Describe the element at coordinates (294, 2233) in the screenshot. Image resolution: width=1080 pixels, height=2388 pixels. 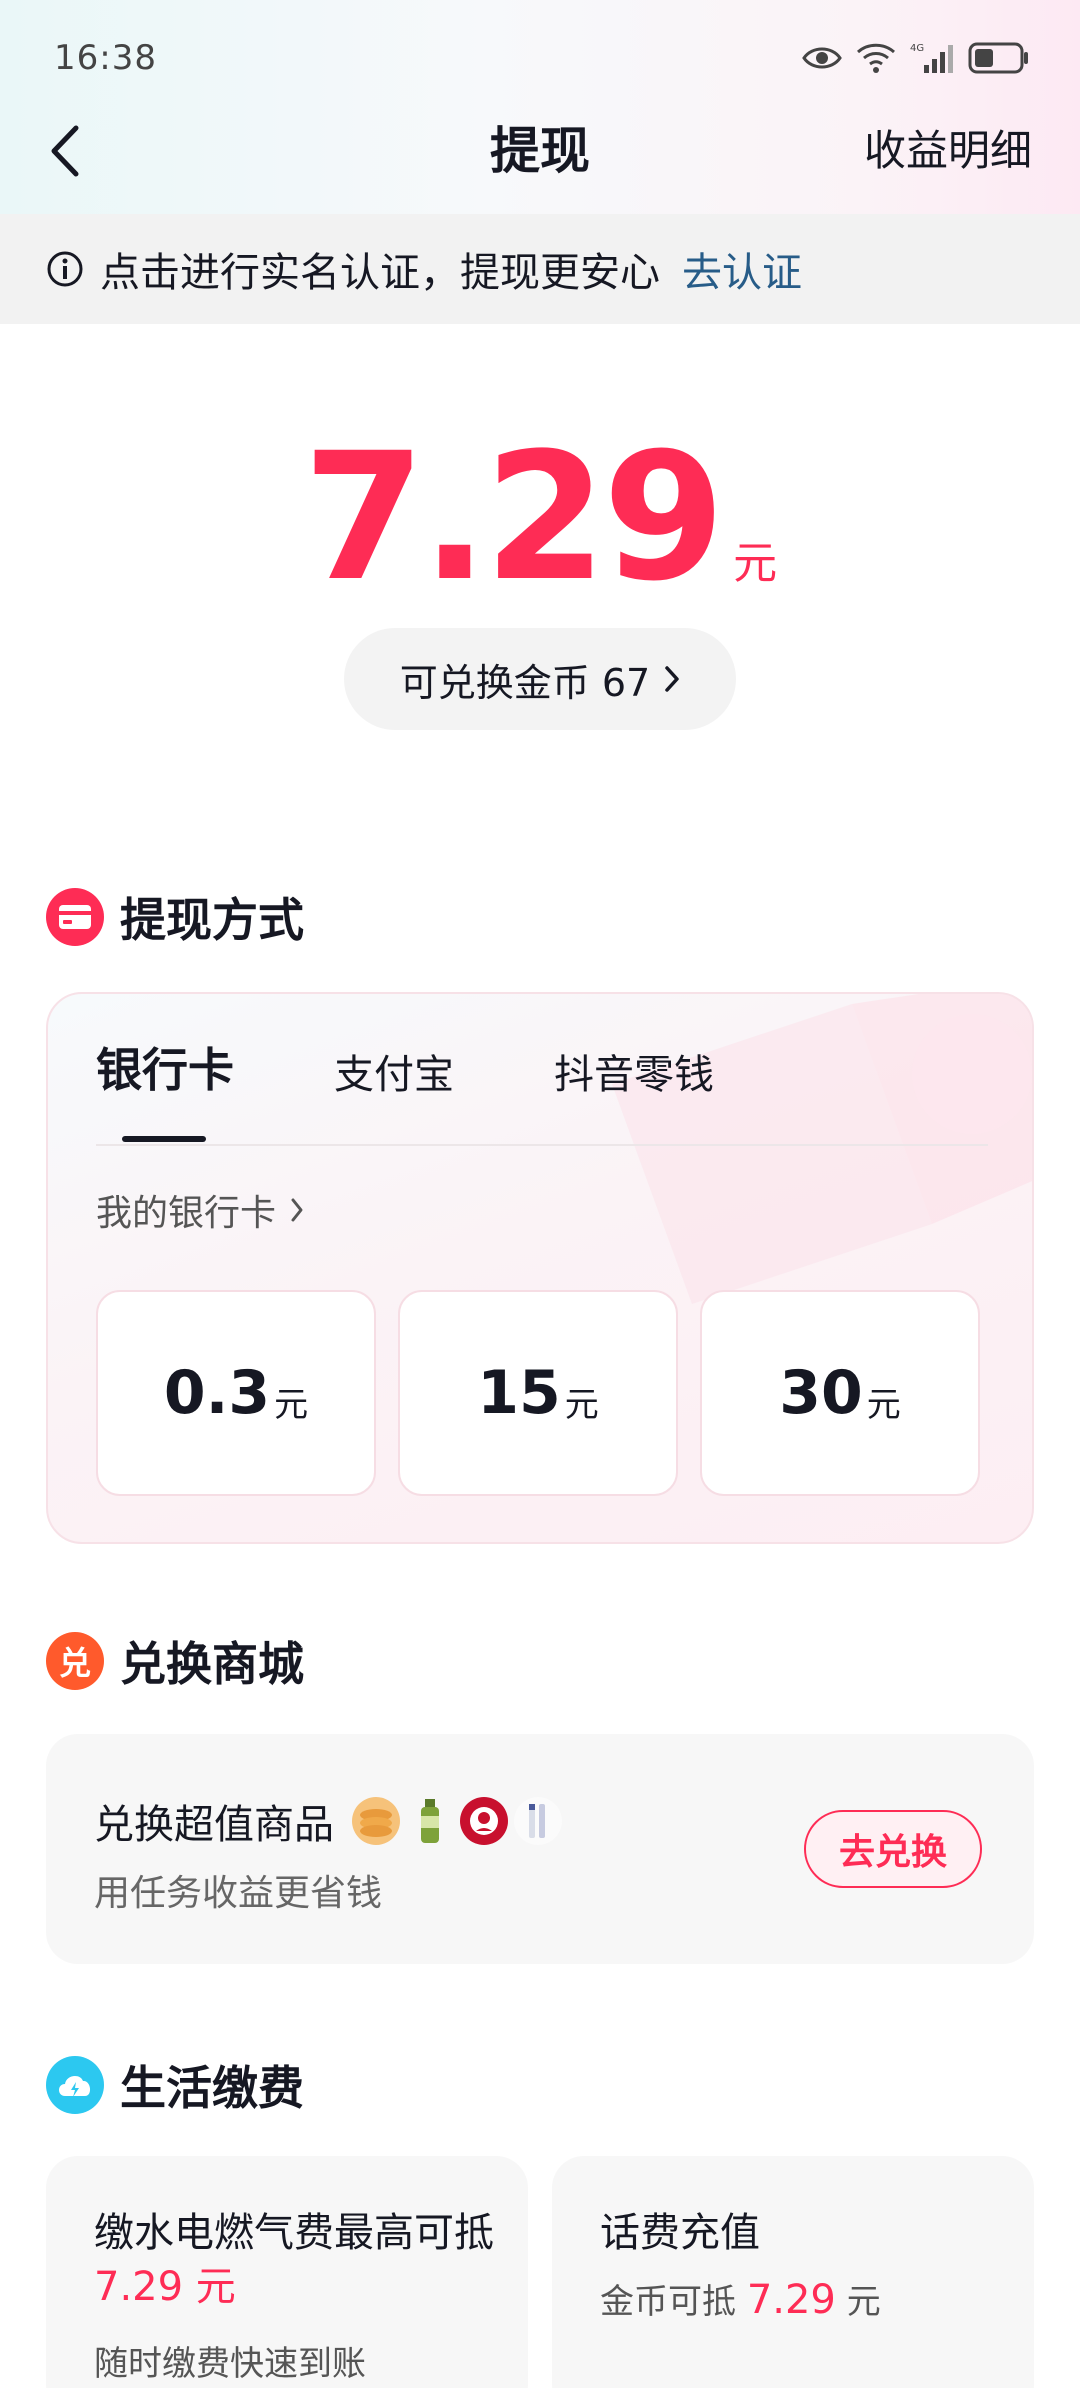
I see `utility-bill-title-text: 缴水电燃气费最高可抵` at that location.